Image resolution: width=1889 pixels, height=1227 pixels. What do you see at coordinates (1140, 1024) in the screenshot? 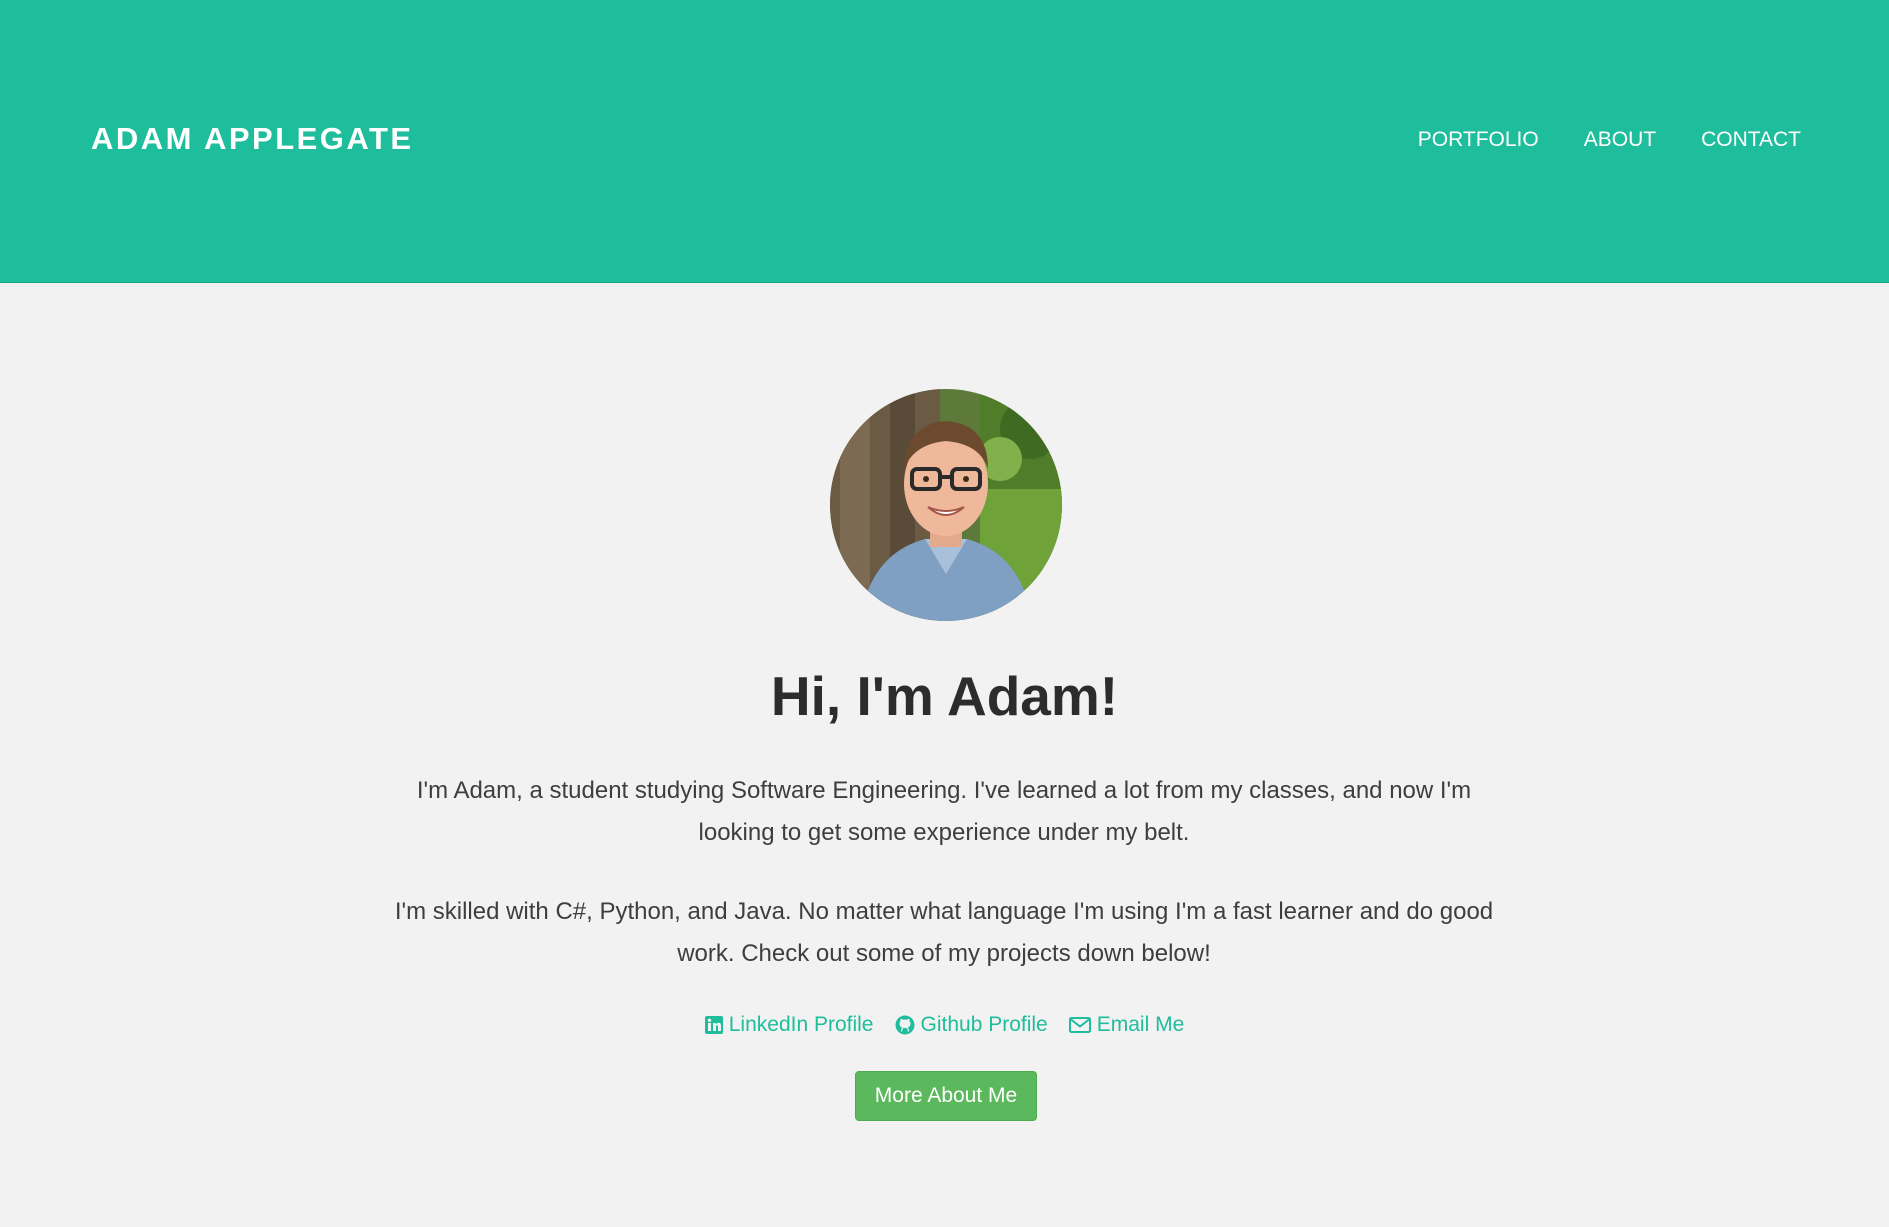
I see `email-link-label: Email Me` at bounding box center [1140, 1024].